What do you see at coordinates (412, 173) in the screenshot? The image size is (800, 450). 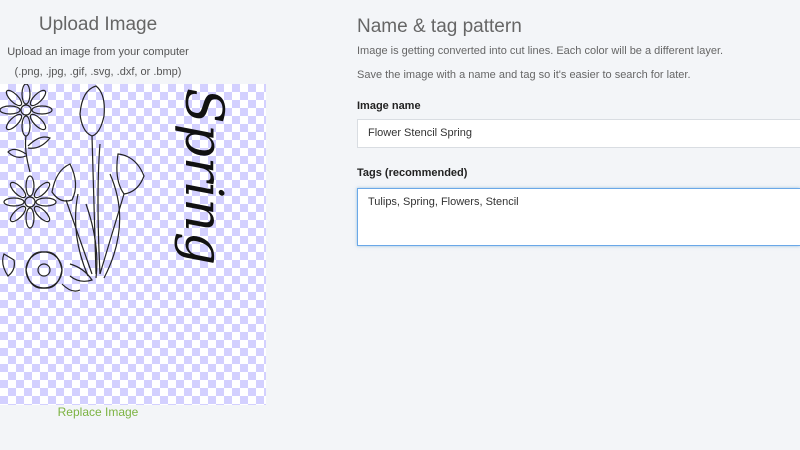 I see `tags-label: Tags (recommended)` at bounding box center [412, 173].